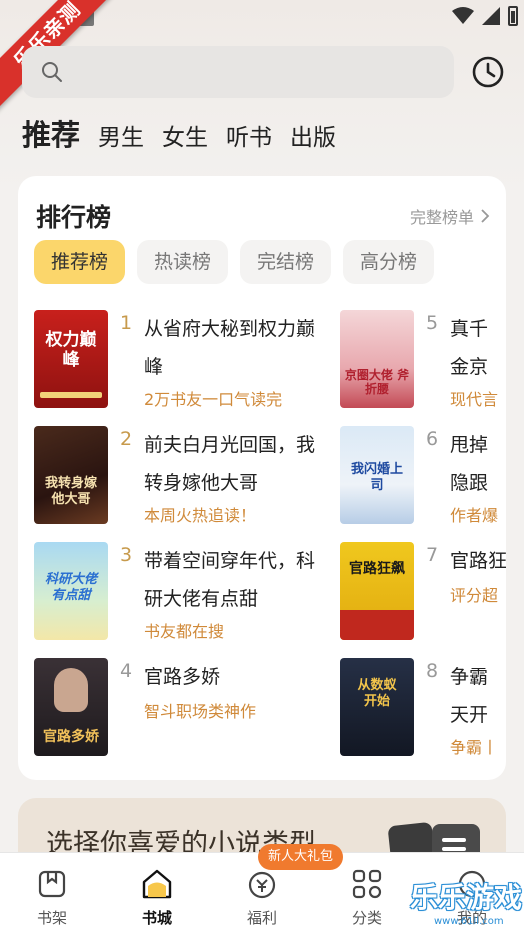  Describe the element at coordinates (156, 918) in the screenshot. I see `nav-label: 书城` at that location.